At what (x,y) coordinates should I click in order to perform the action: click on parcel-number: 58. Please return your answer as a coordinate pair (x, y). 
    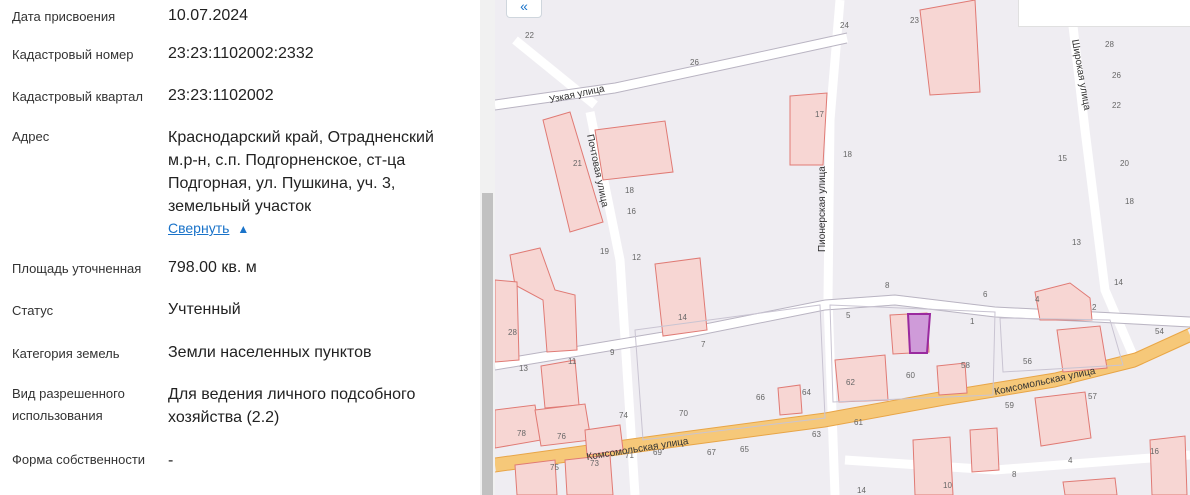
    Looking at the image, I should click on (965, 365).